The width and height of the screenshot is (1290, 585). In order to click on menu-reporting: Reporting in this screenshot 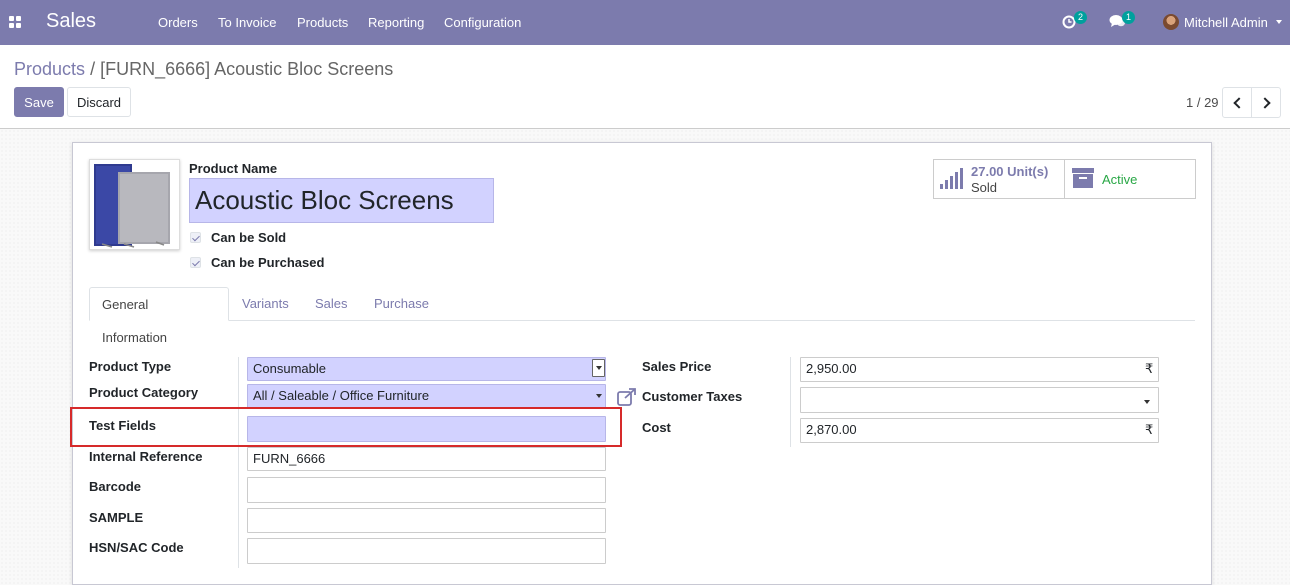, I will do `click(396, 22)`.